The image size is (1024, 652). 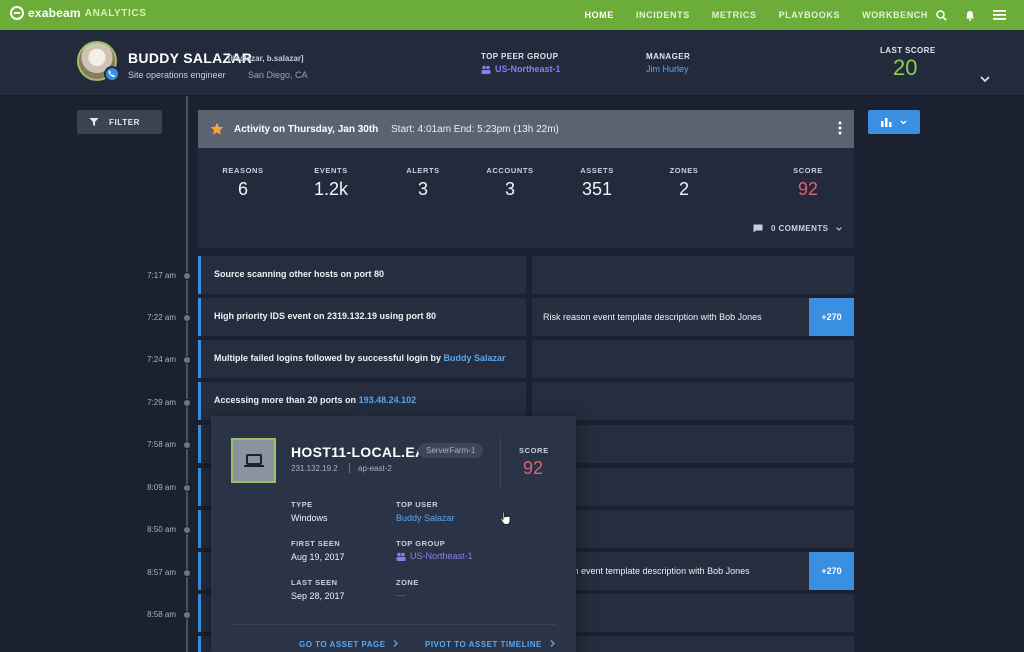 I want to click on event-text: Source scanning other hosts on port 80, so click(x=299, y=274).